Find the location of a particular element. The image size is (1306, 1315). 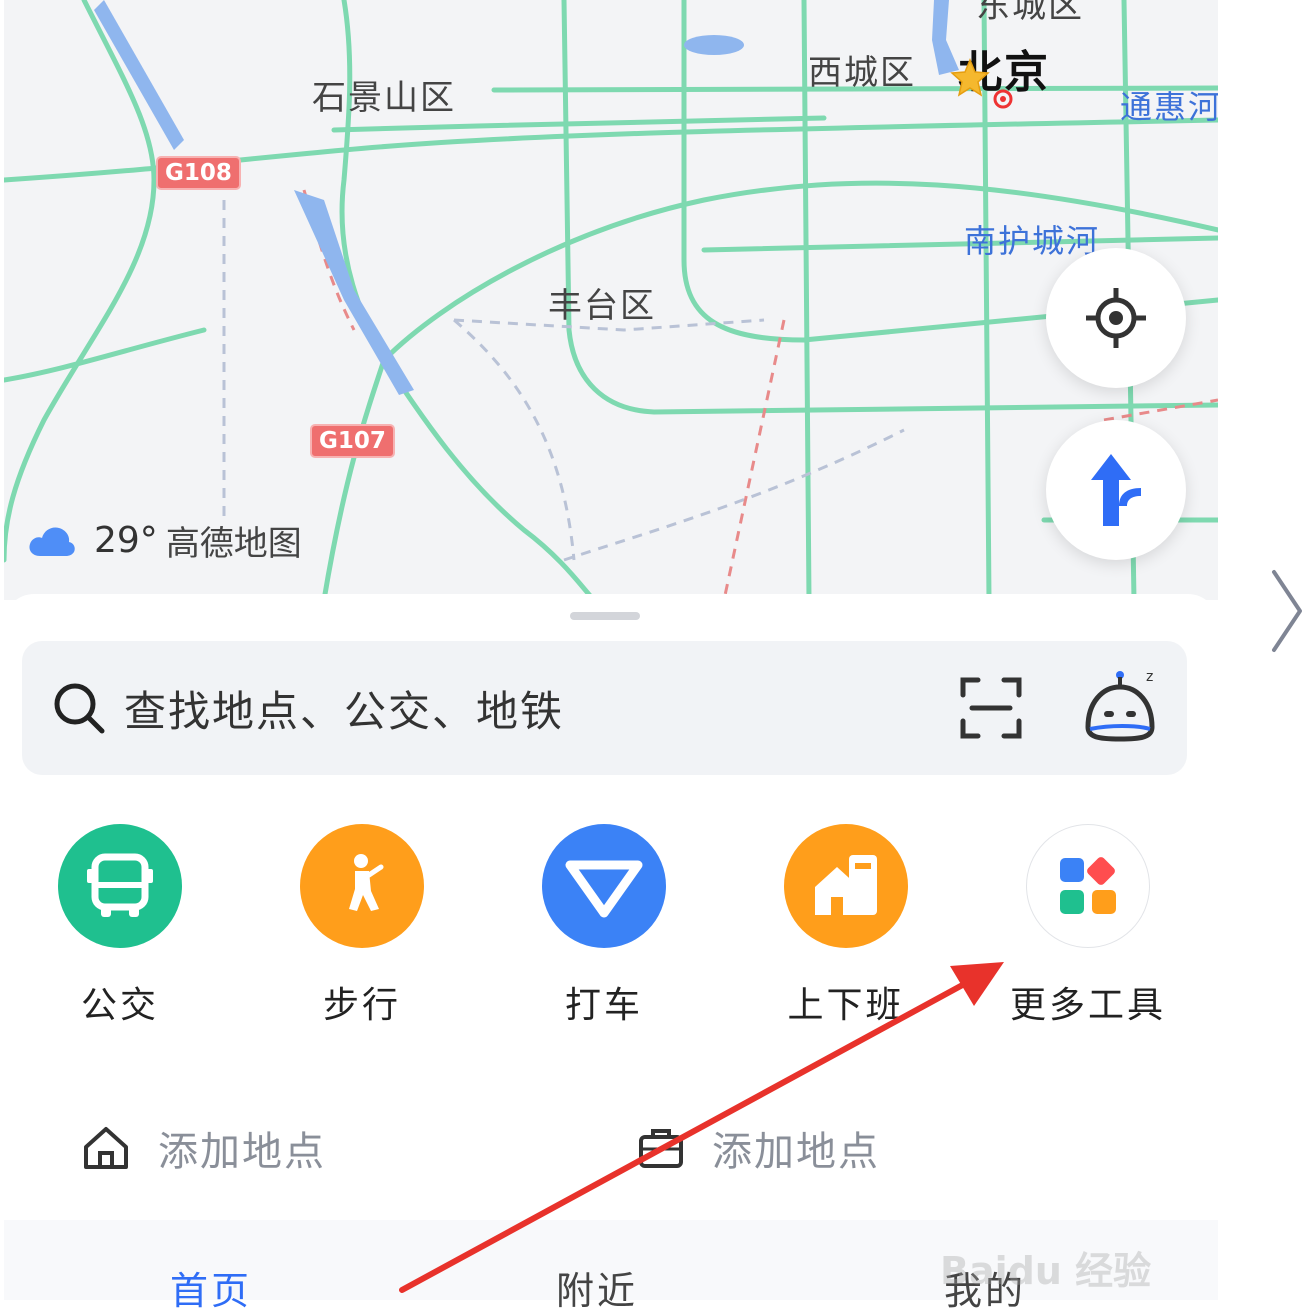

sheet-drag-handle is located at coordinates (605, 616).